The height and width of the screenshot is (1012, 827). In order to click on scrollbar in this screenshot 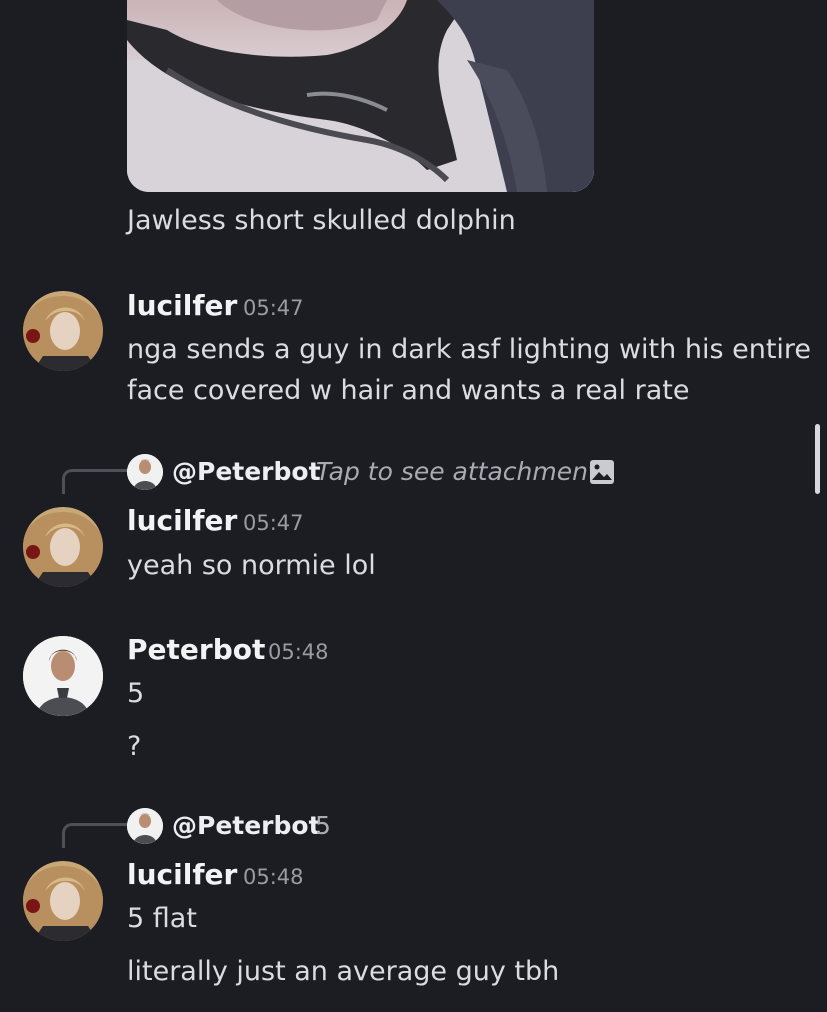, I will do `click(817, 459)`.